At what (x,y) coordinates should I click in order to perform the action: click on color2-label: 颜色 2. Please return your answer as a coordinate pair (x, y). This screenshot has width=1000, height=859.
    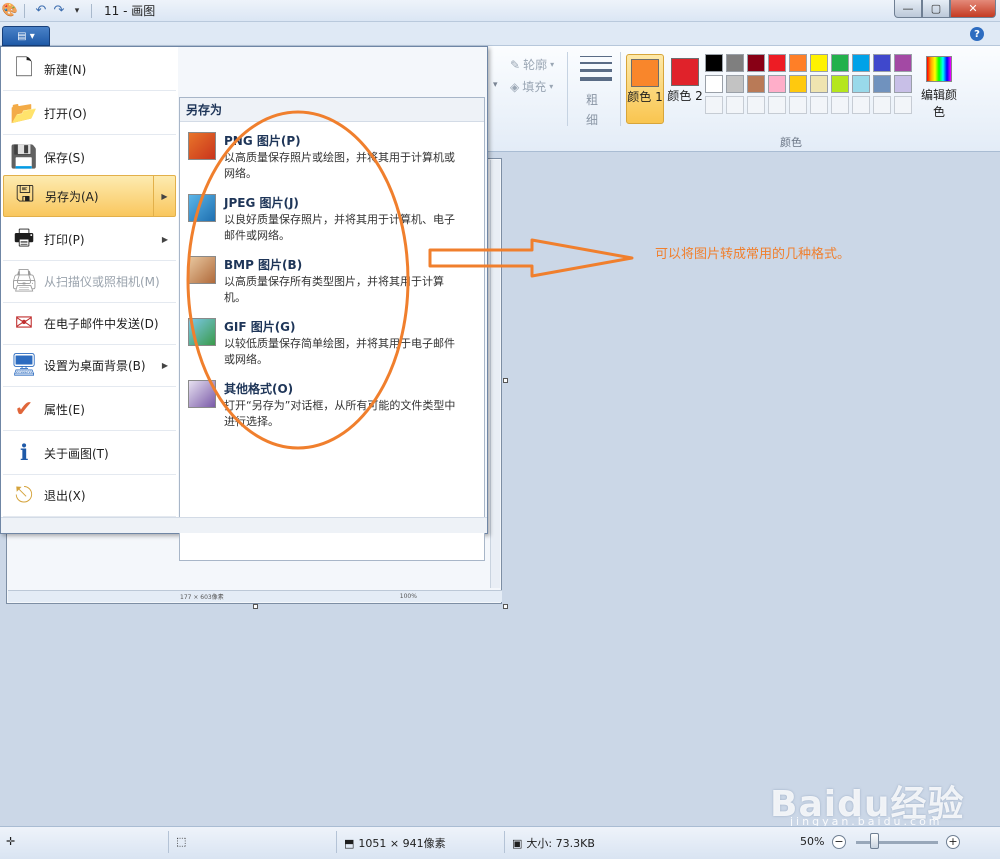
    Looking at the image, I should click on (685, 96).